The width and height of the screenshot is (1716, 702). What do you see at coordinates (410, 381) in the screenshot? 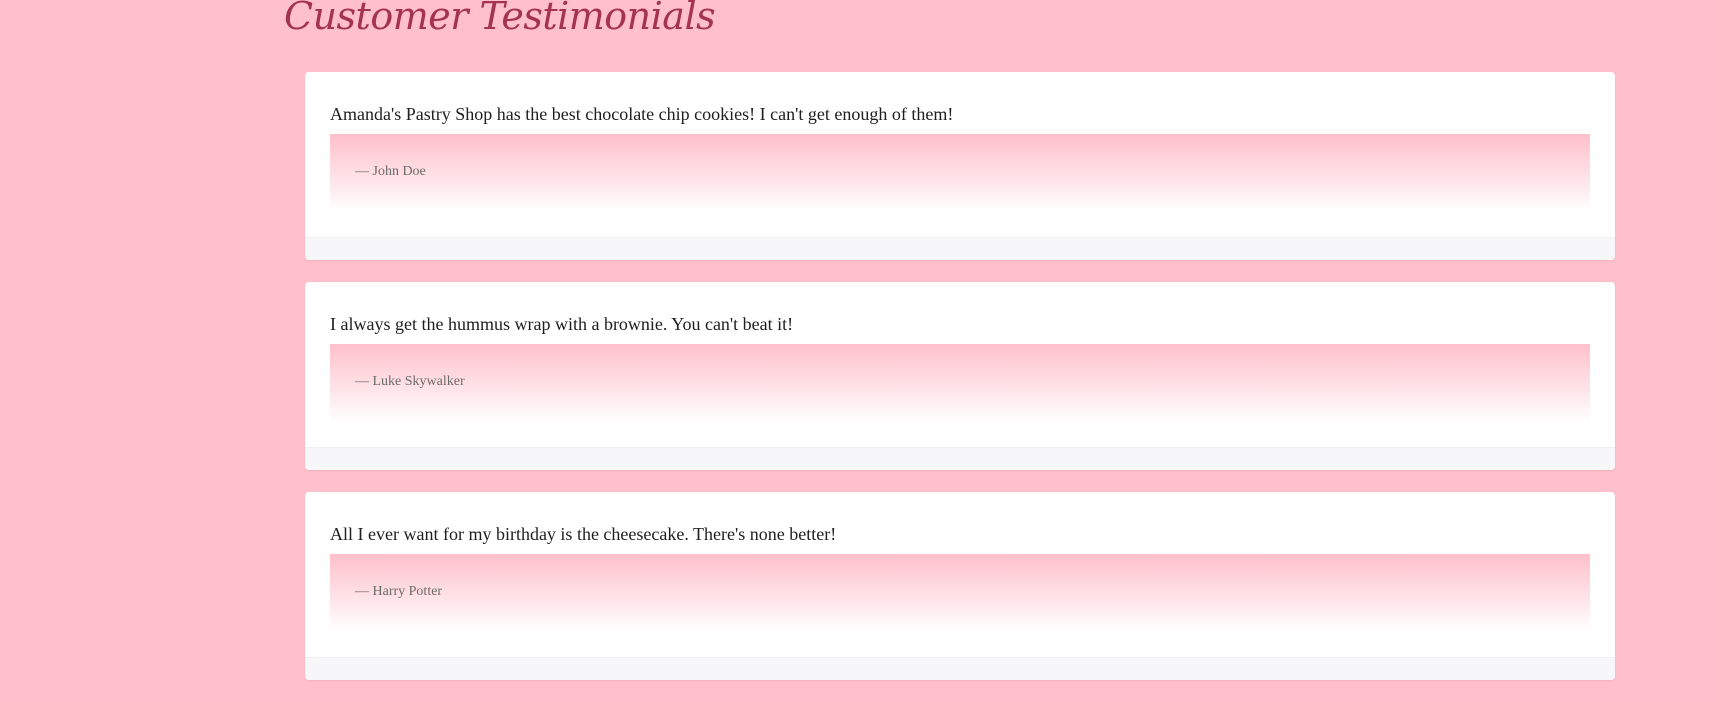
I see `testimonial-author: — Luke Skywalker` at bounding box center [410, 381].